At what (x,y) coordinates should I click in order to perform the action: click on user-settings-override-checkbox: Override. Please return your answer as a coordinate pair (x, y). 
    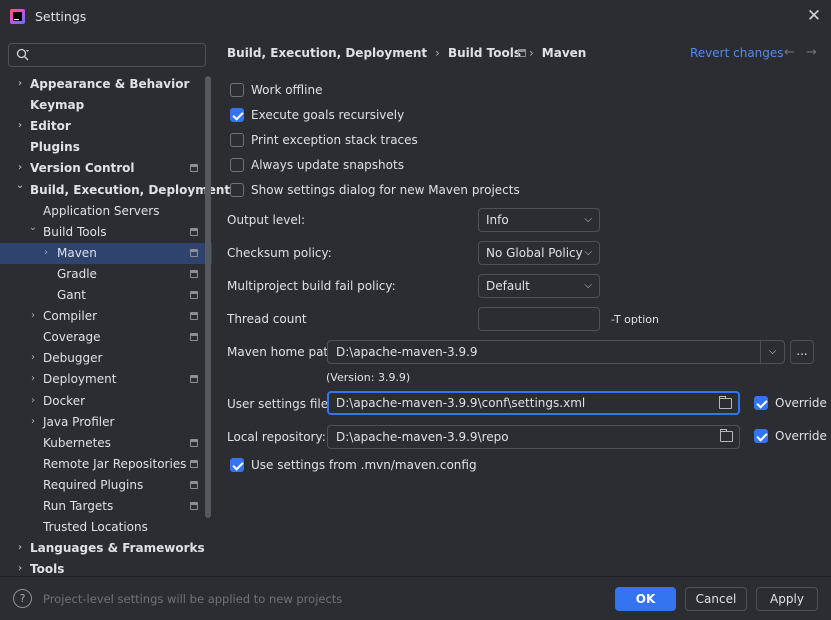
    Looking at the image, I should click on (790, 403).